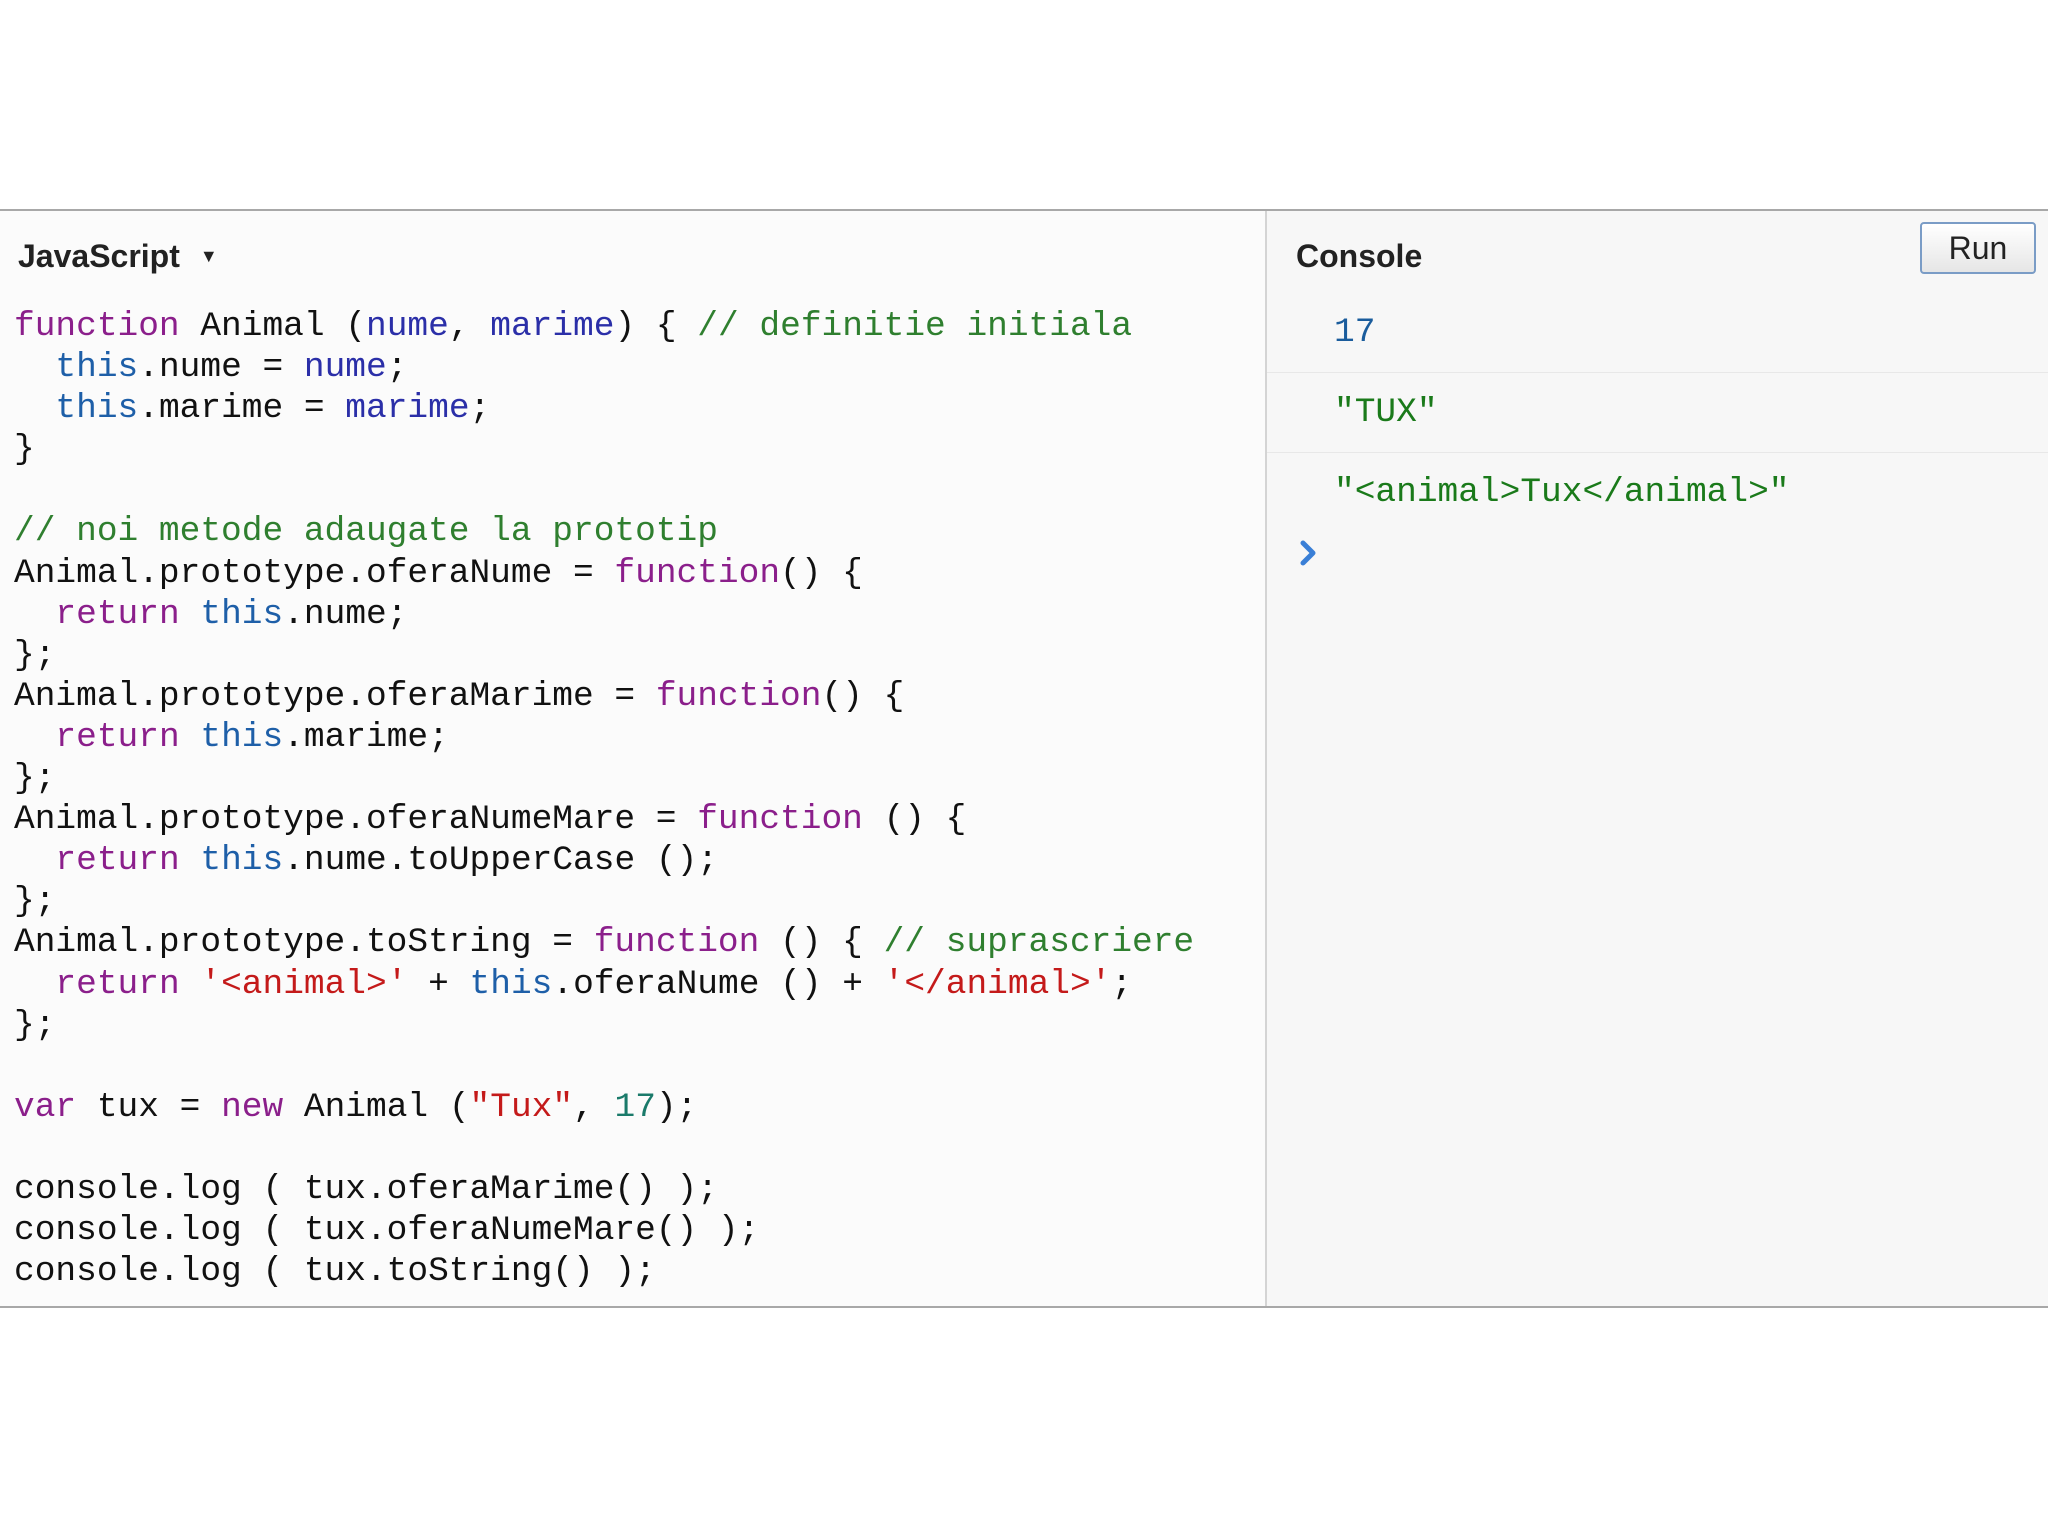 This screenshot has height=1536, width=2048. What do you see at coordinates (1562, 492) in the screenshot?
I see `console-output-value: "<animal>Tux</animal>"` at bounding box center [1562, 492].